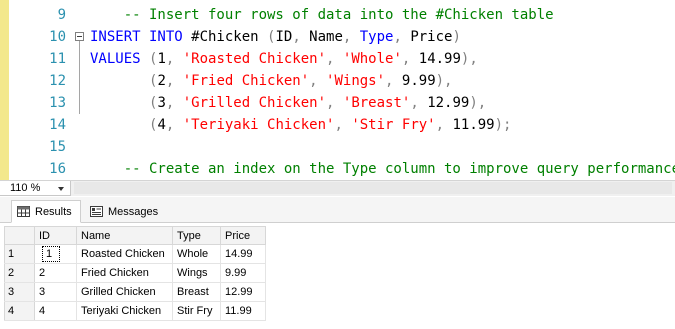 Image resolution: width=675 pixels, height=329 pixels. What do you see at coordinates (124, 235) in the screenshot?
I see `column-header-name: Name` at bounding box center [124, 235].